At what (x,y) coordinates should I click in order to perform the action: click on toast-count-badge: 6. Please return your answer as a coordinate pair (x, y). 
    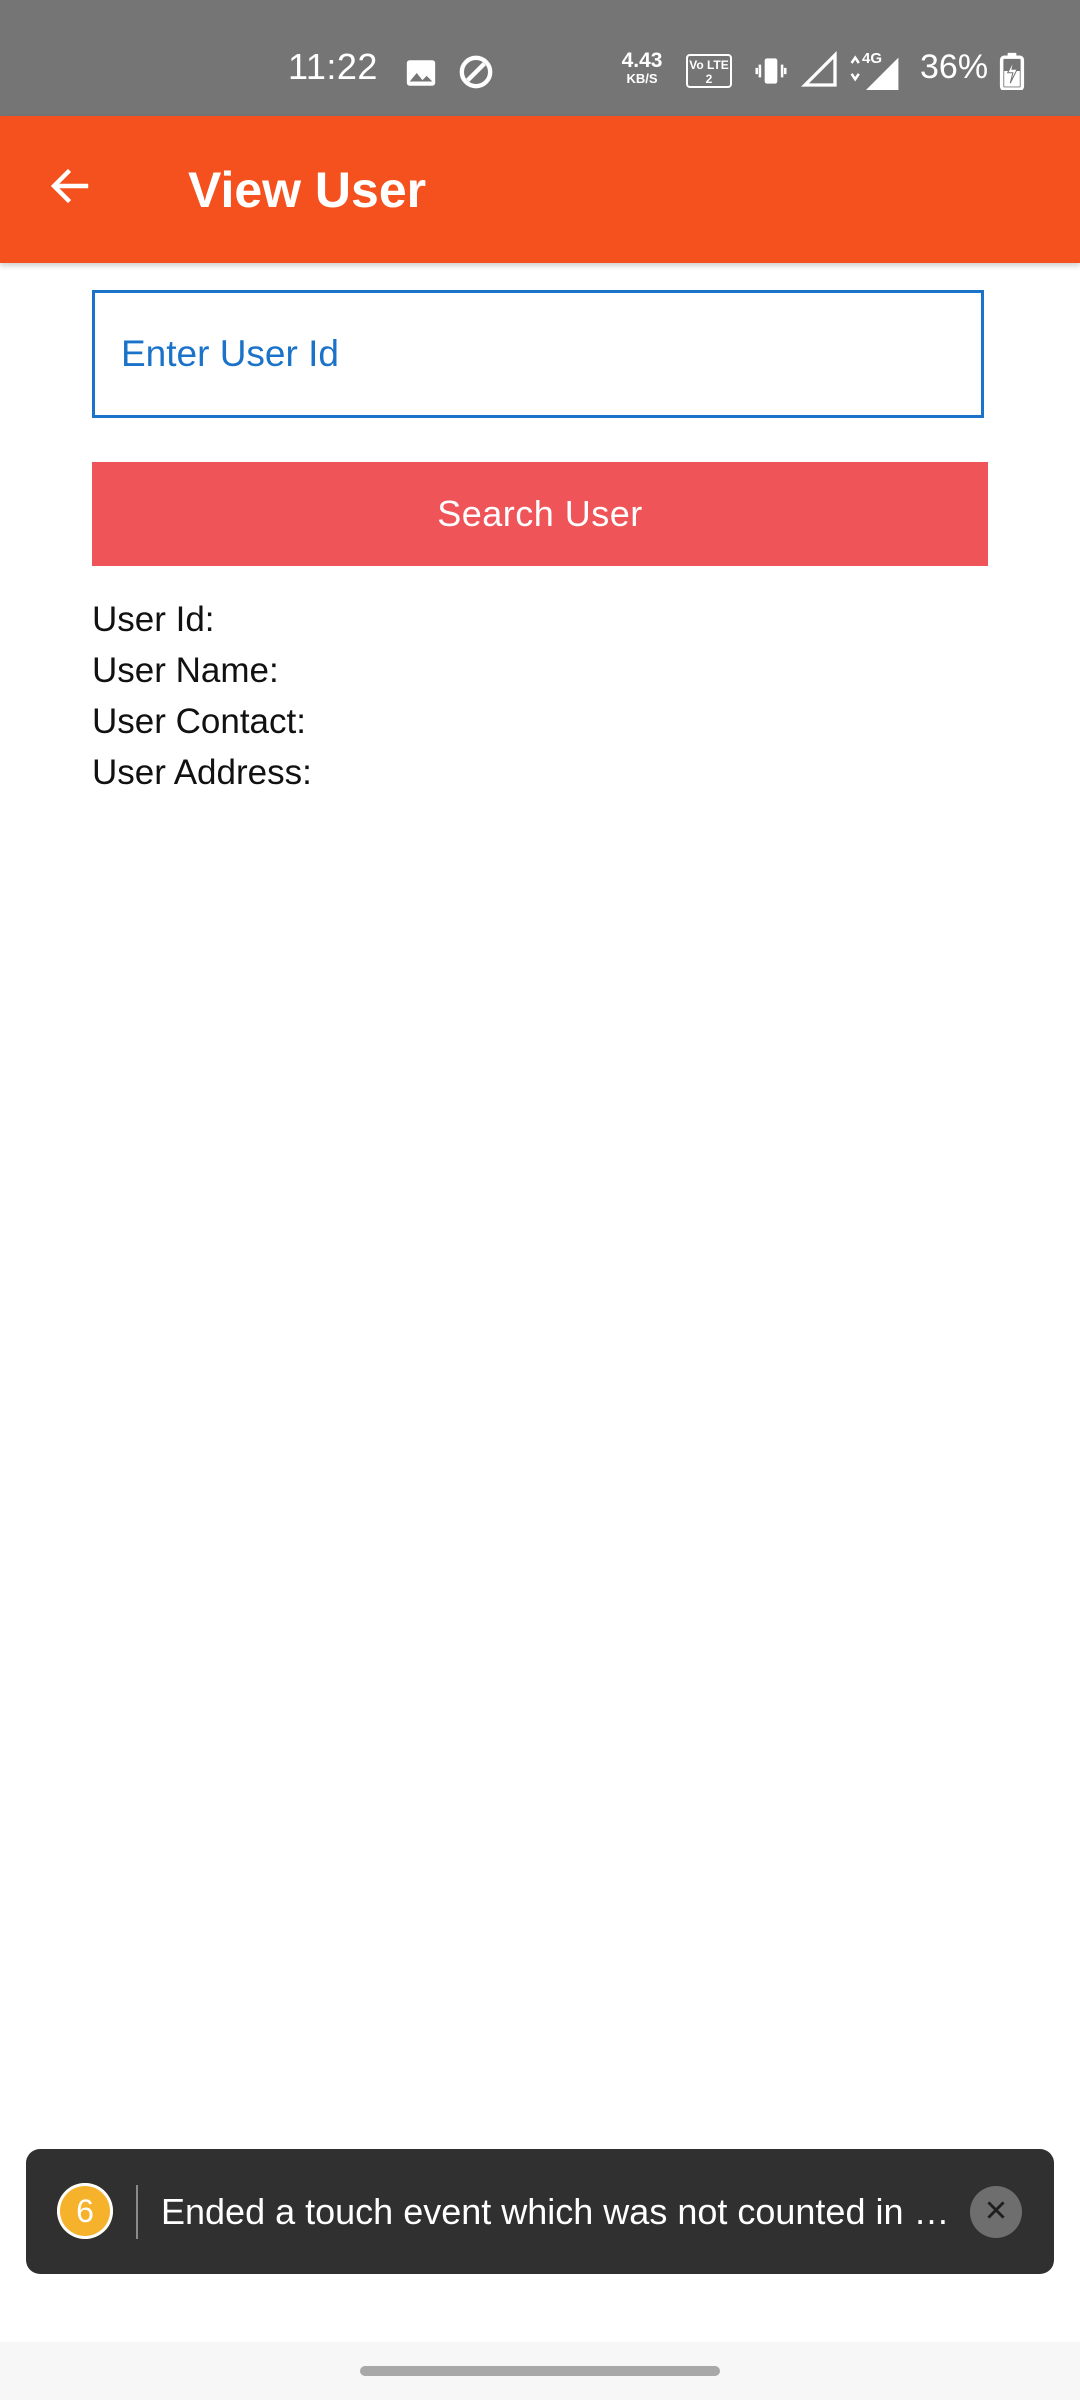
    Looking at the image, I should click on (85, 2211).